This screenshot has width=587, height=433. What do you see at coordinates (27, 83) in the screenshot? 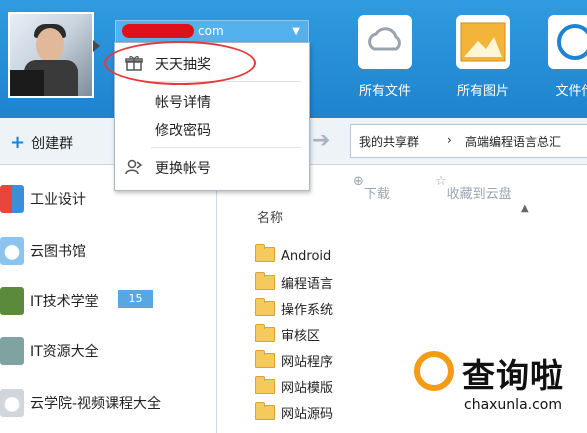
I see `avatar-laptop` at bounding box center [27, 83].